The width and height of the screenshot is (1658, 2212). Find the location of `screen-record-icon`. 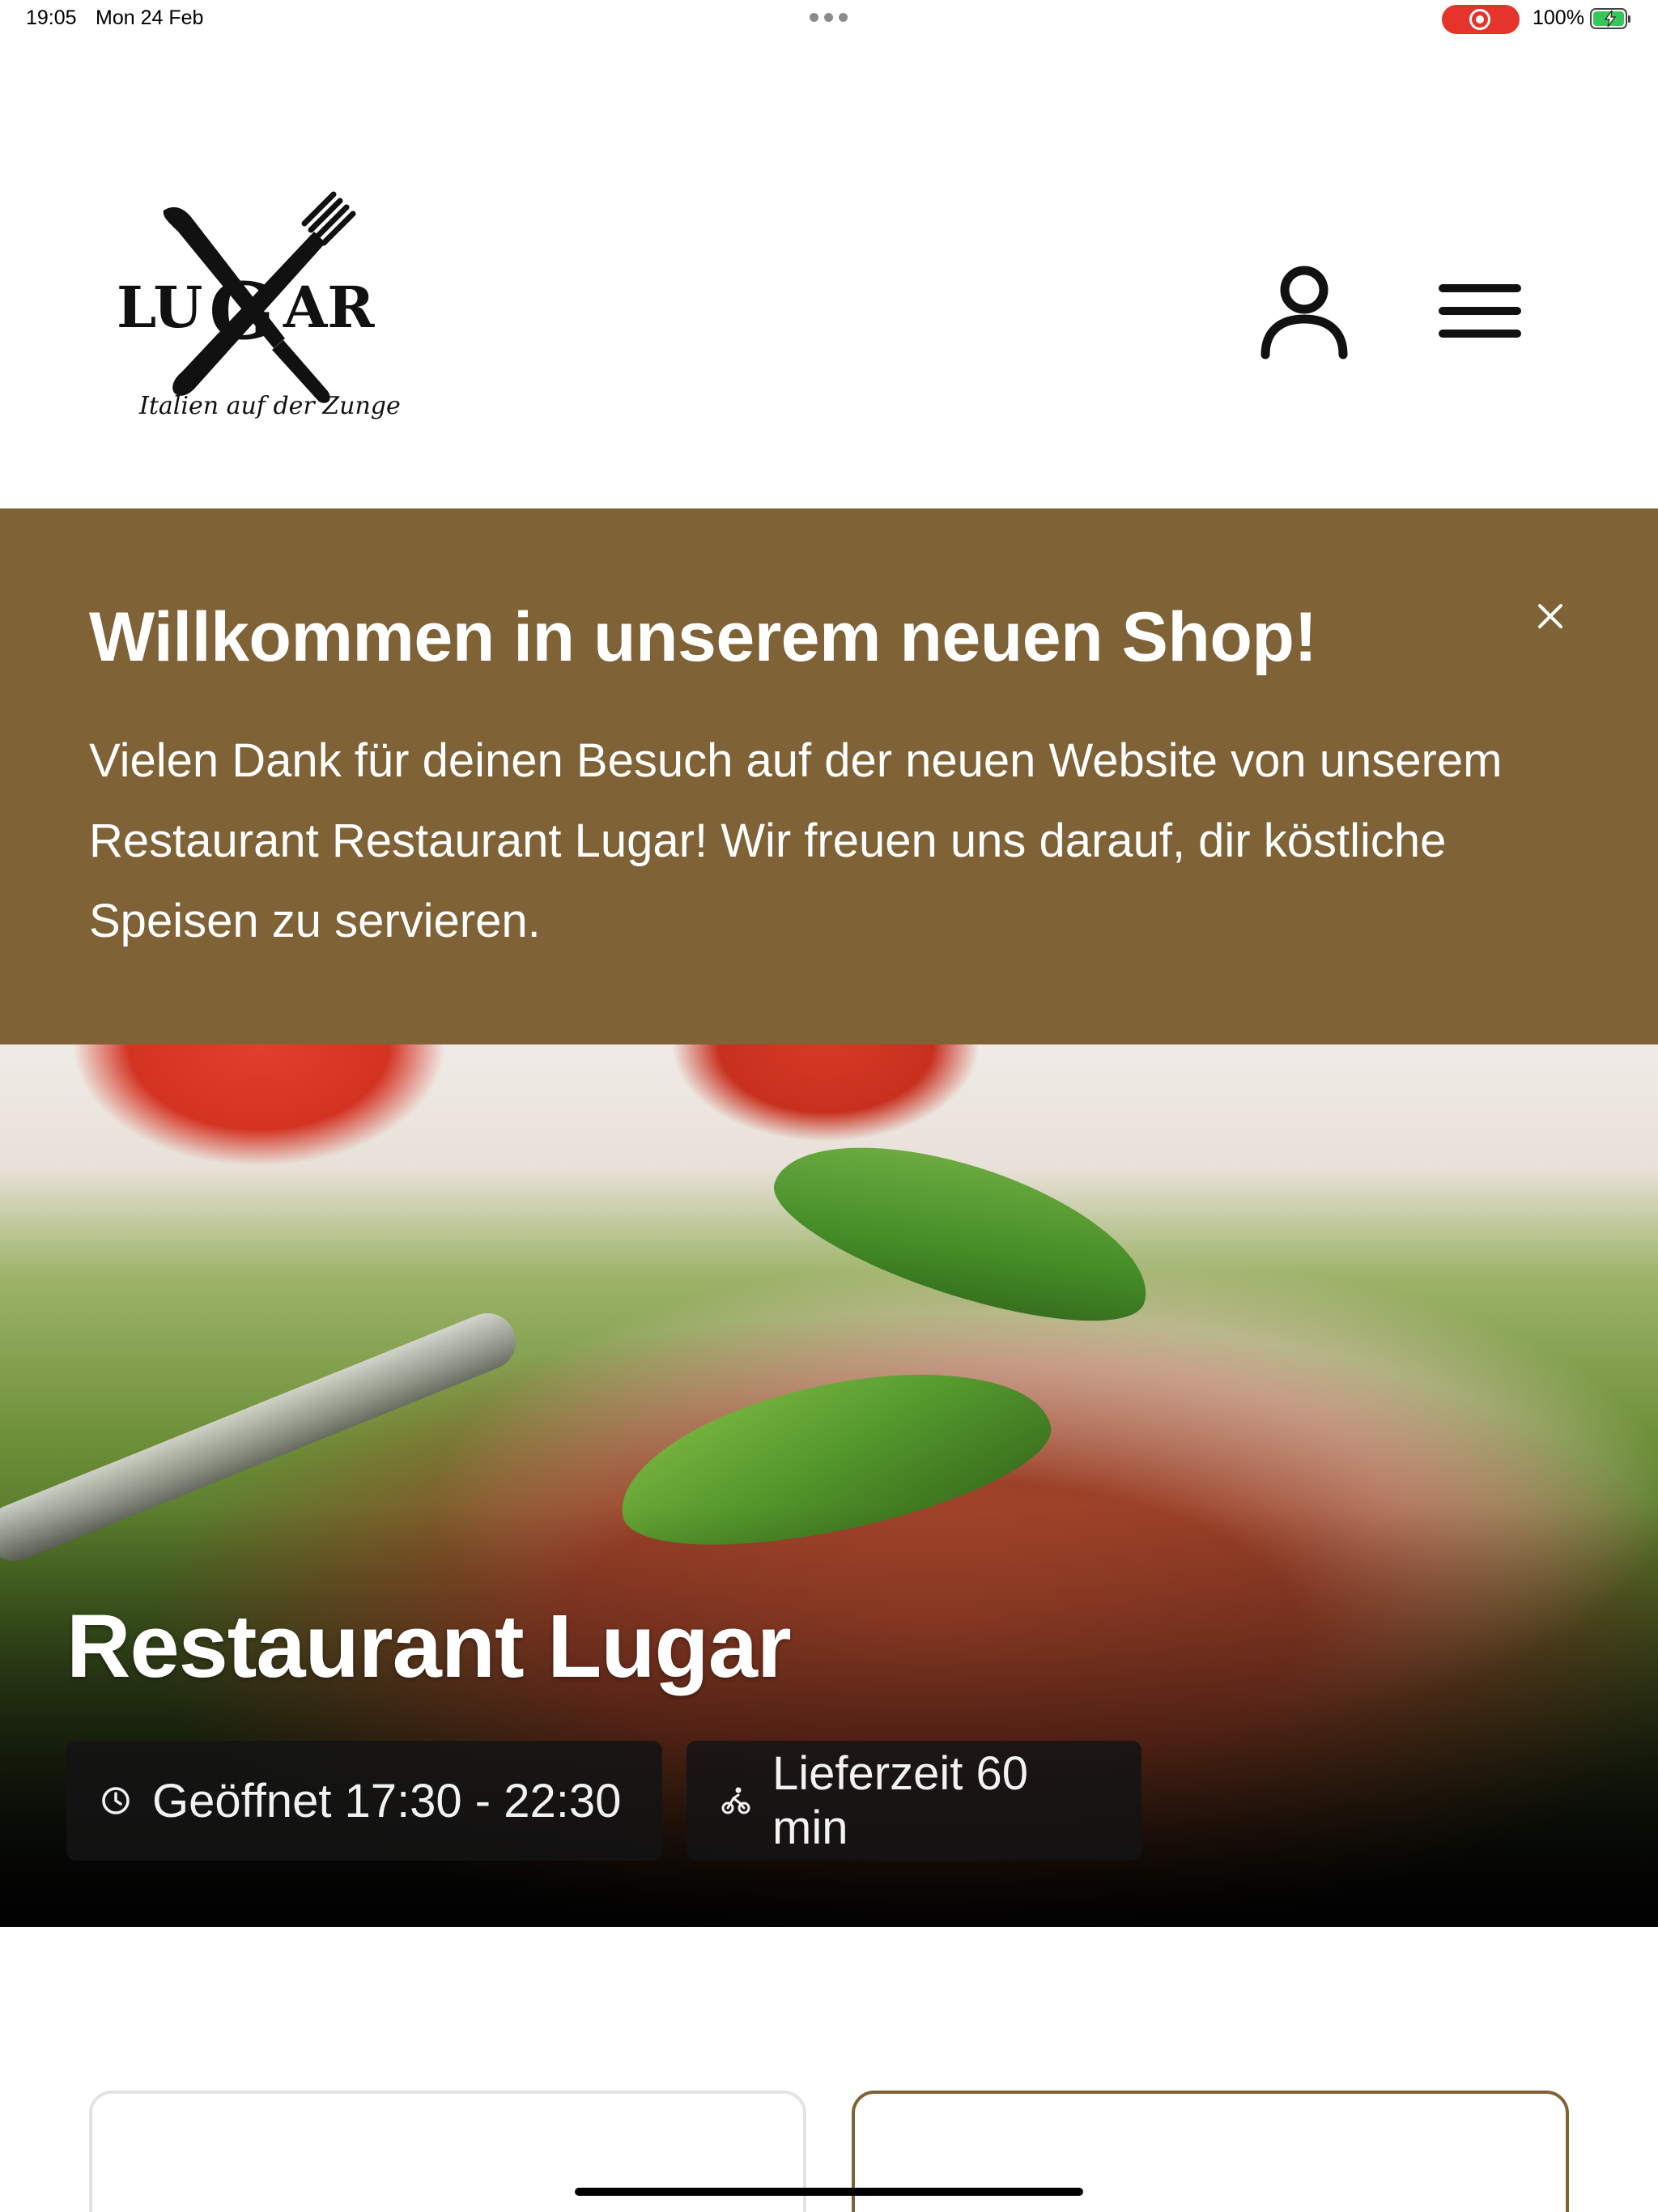

screen-record-icon is located at coordinates (1481, 19).